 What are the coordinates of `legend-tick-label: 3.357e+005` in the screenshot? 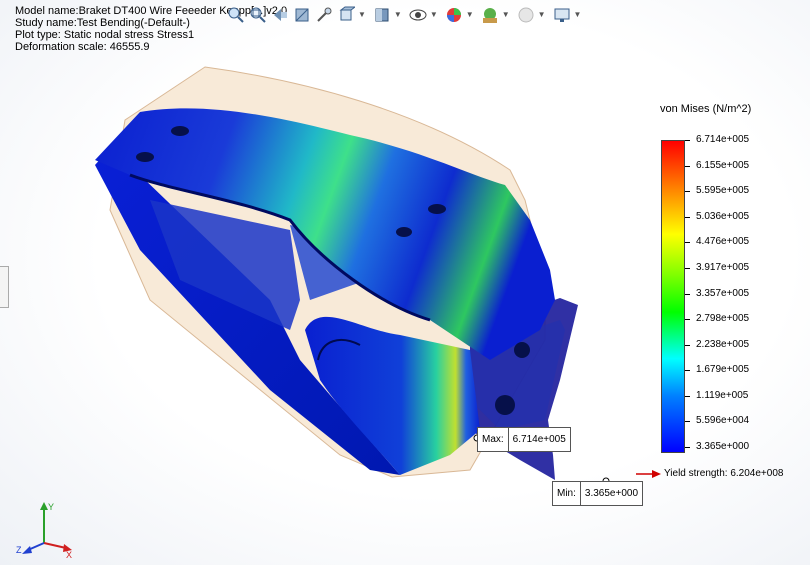 It's located at (723, 293).